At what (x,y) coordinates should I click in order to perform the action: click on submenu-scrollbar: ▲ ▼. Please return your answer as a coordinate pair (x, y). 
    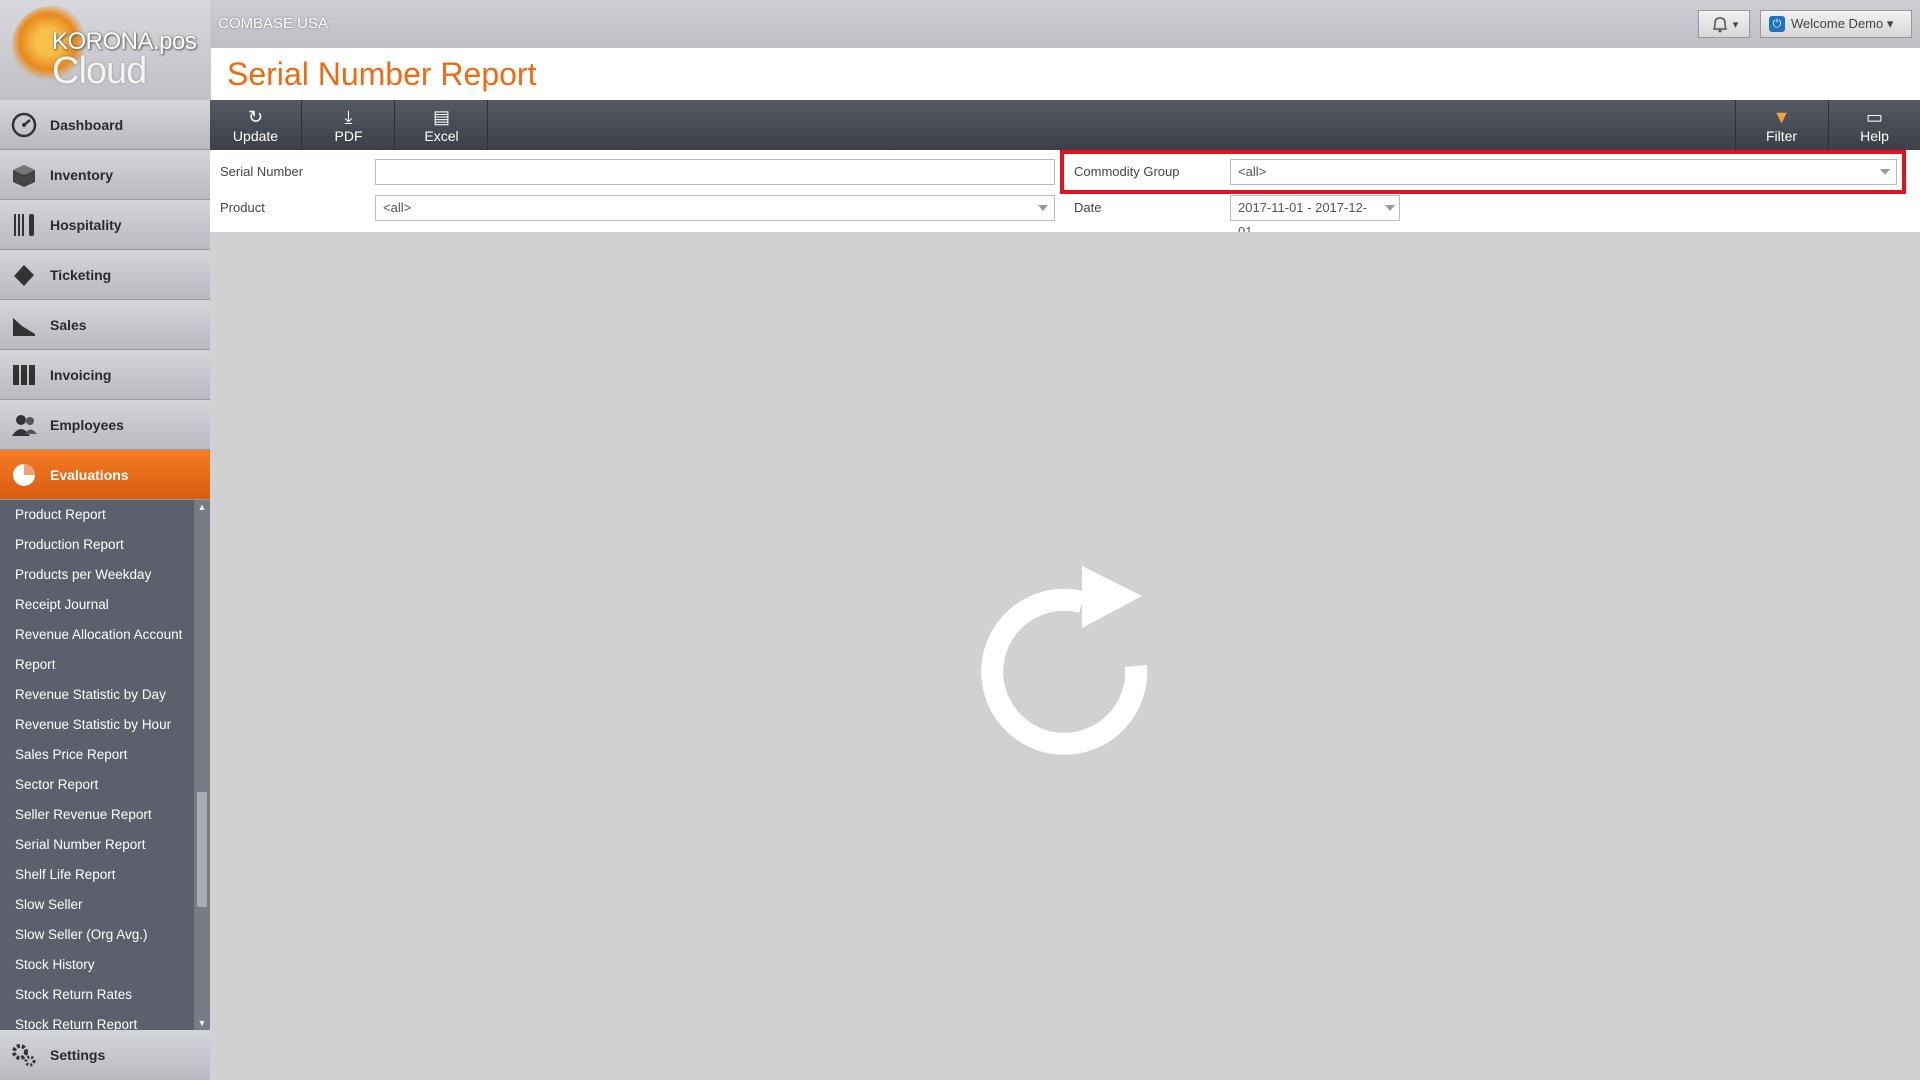
    Looking at the image, I should click on (202, 765).